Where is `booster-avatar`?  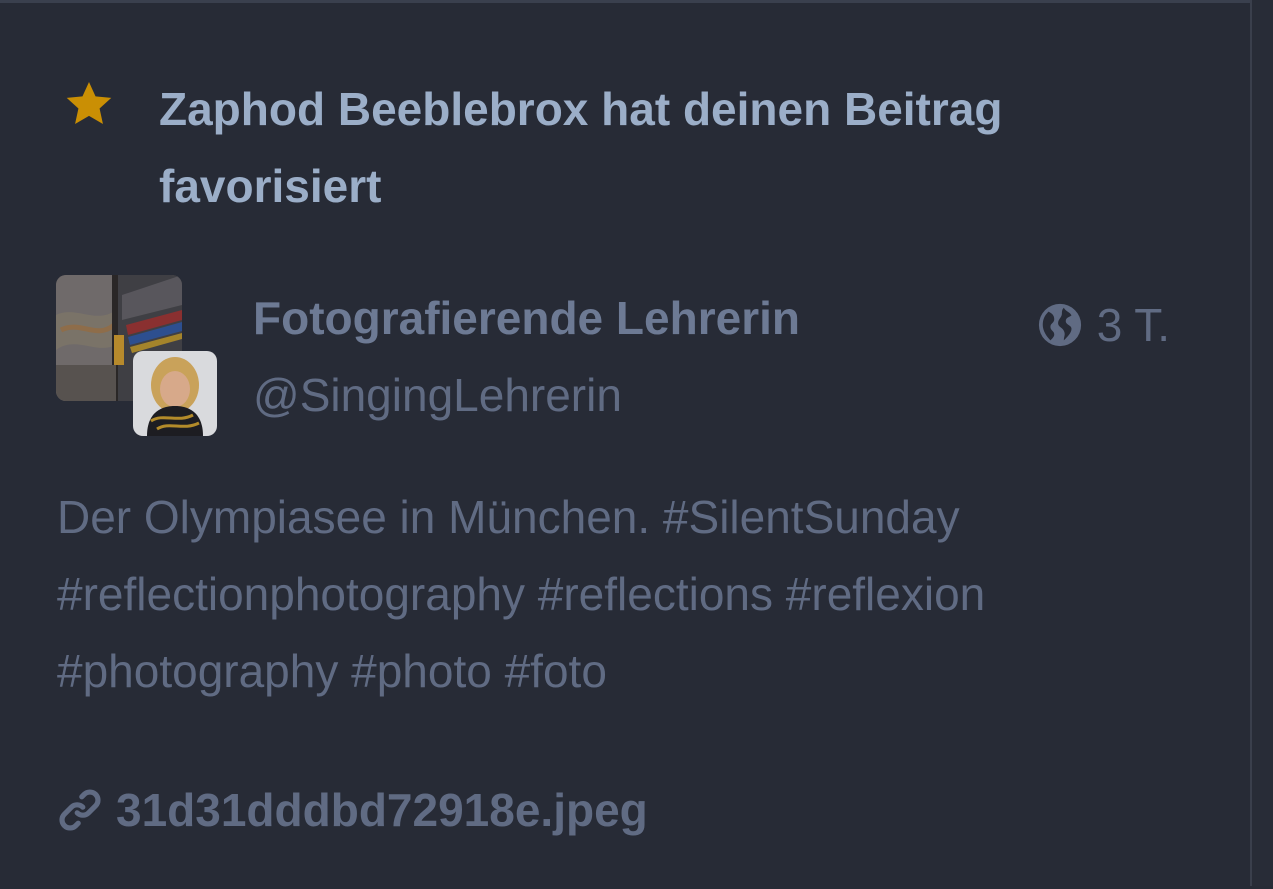 booster-avatar is located at coordinates (175, 393).